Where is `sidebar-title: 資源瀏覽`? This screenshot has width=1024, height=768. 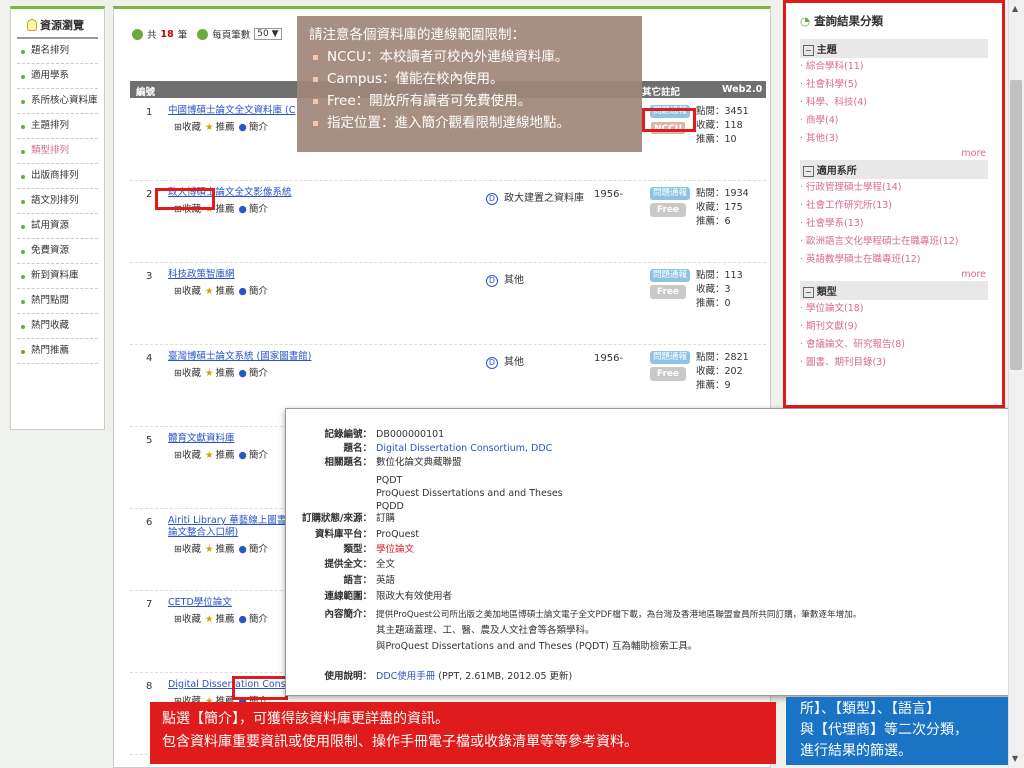
sidebar-title: 資源瀏覽 is located at coordinates (57, 24).